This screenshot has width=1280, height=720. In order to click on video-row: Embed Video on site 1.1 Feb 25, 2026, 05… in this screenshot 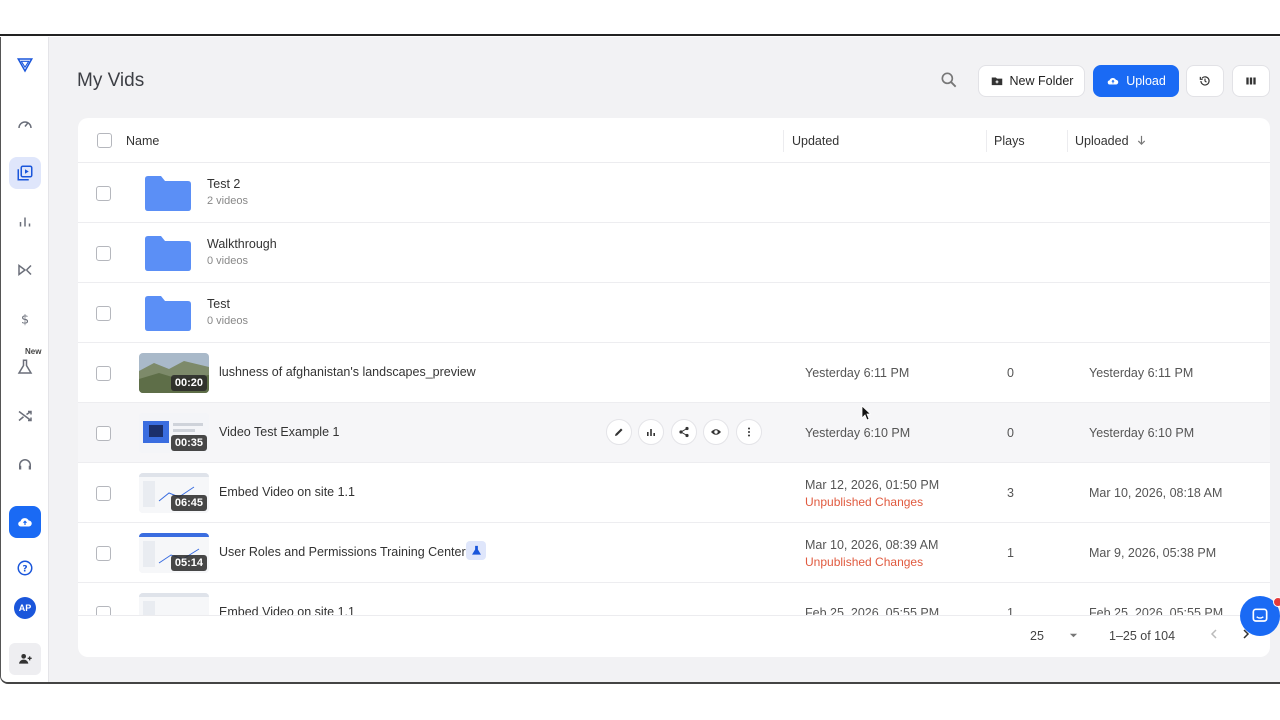, I will do `click(674, 599)`.